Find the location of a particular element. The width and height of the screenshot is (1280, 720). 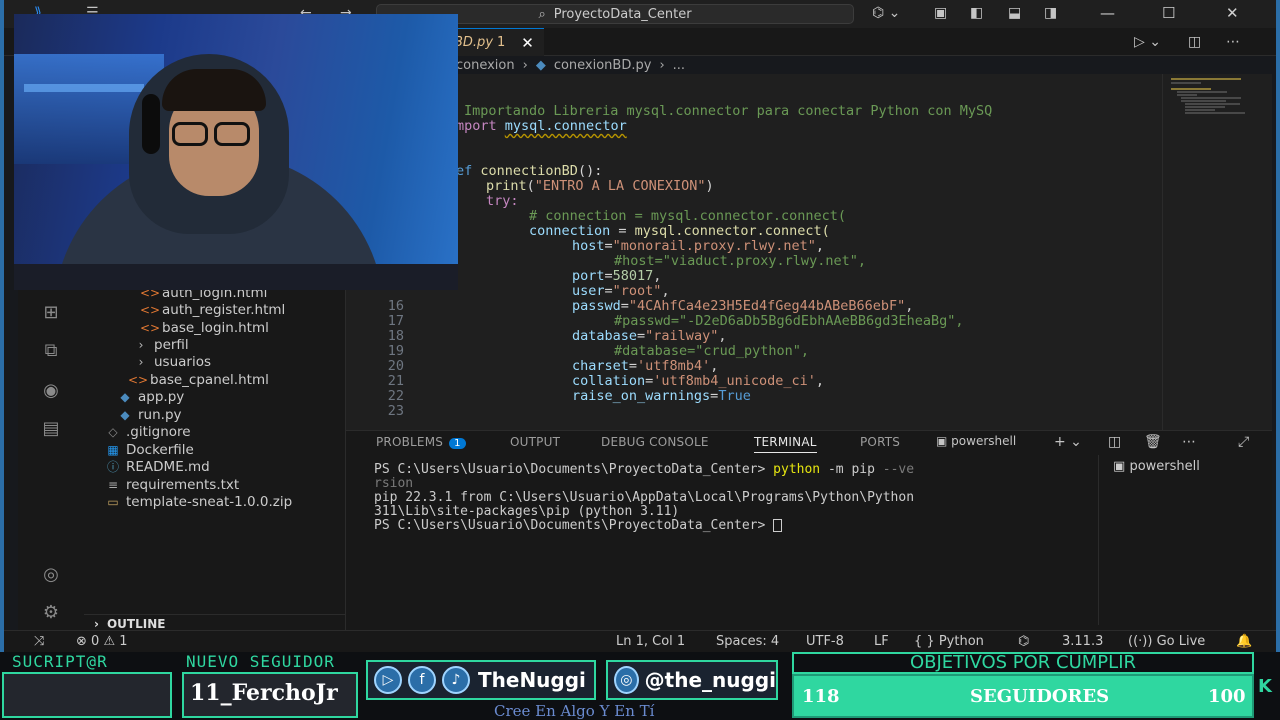

goal-progress-bar: 118 SEGUIDORES 100 is located at coordinates (1023, 696).